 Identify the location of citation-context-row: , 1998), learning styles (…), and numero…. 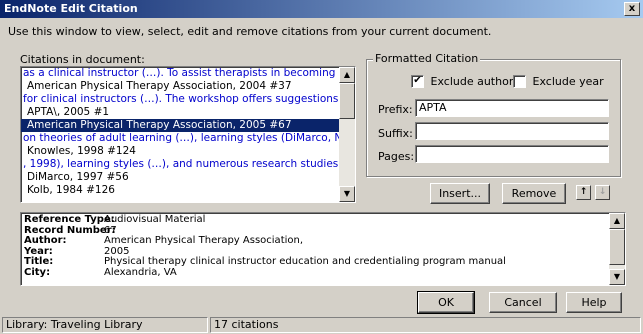
(180, 164).